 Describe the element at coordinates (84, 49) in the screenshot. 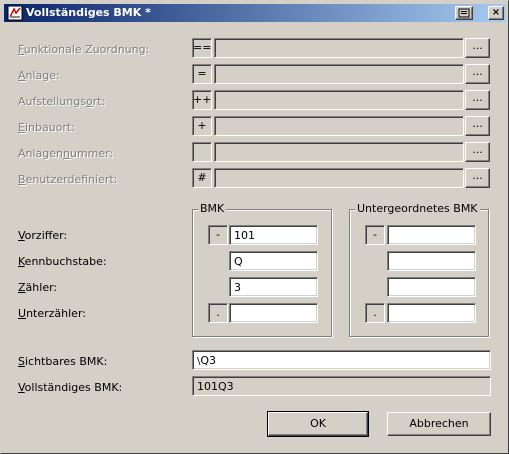

I see `label-funktionale-zuordnung: Funktionale Zuordnung:` at that location.